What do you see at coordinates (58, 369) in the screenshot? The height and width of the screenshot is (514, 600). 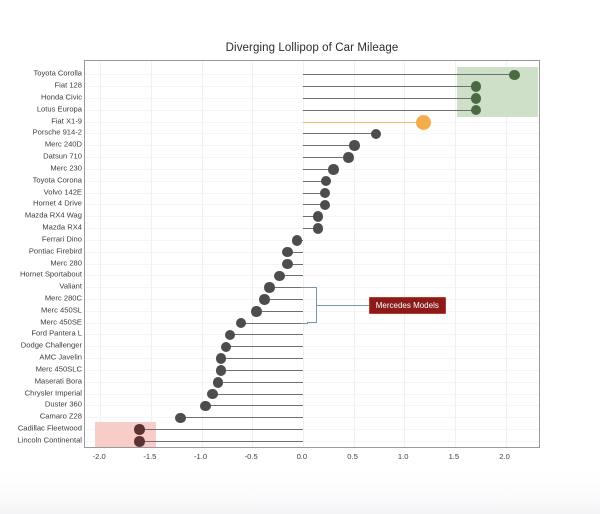 I see `y-axis-tick-label: Merc 450SLC` at bounding box center [58, 369].